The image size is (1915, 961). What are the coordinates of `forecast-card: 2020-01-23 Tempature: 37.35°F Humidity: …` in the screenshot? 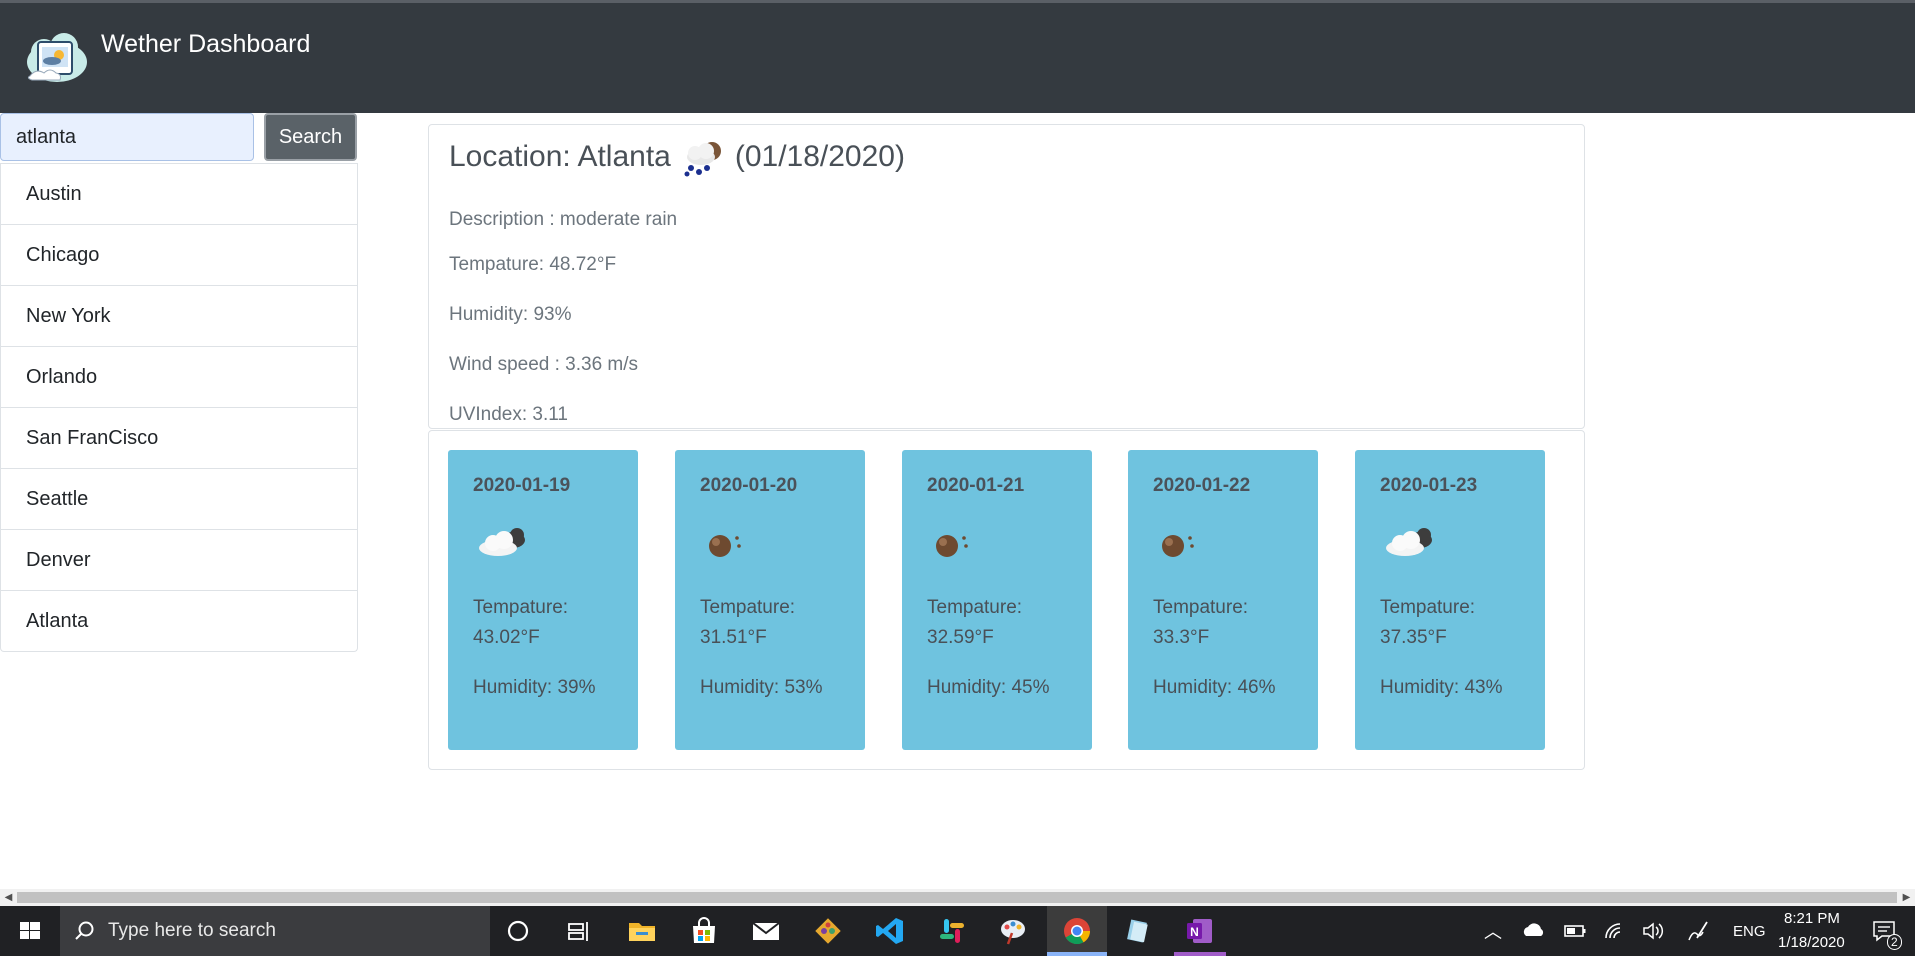 It's located at (1450, 600).